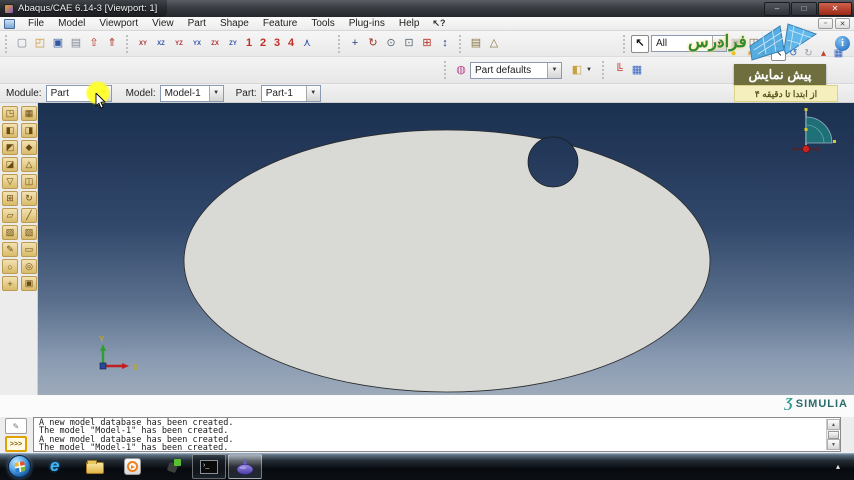 This screenshot has width=854, height=480. Describe the element at coordinates (163, 24) in the screenshot. I see `menu-item: View` at that location.